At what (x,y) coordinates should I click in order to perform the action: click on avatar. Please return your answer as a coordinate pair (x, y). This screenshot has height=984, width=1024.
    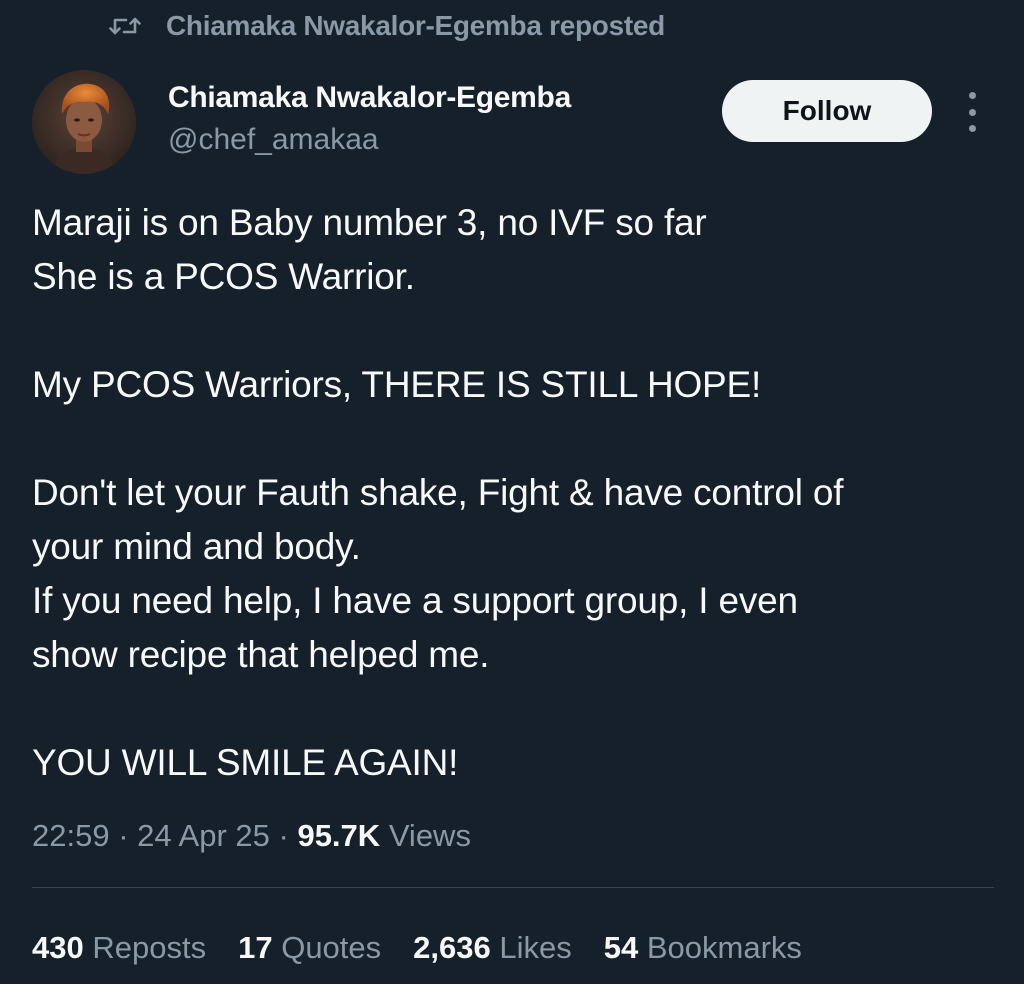
    Looking at the image, I should click on (84, 122).